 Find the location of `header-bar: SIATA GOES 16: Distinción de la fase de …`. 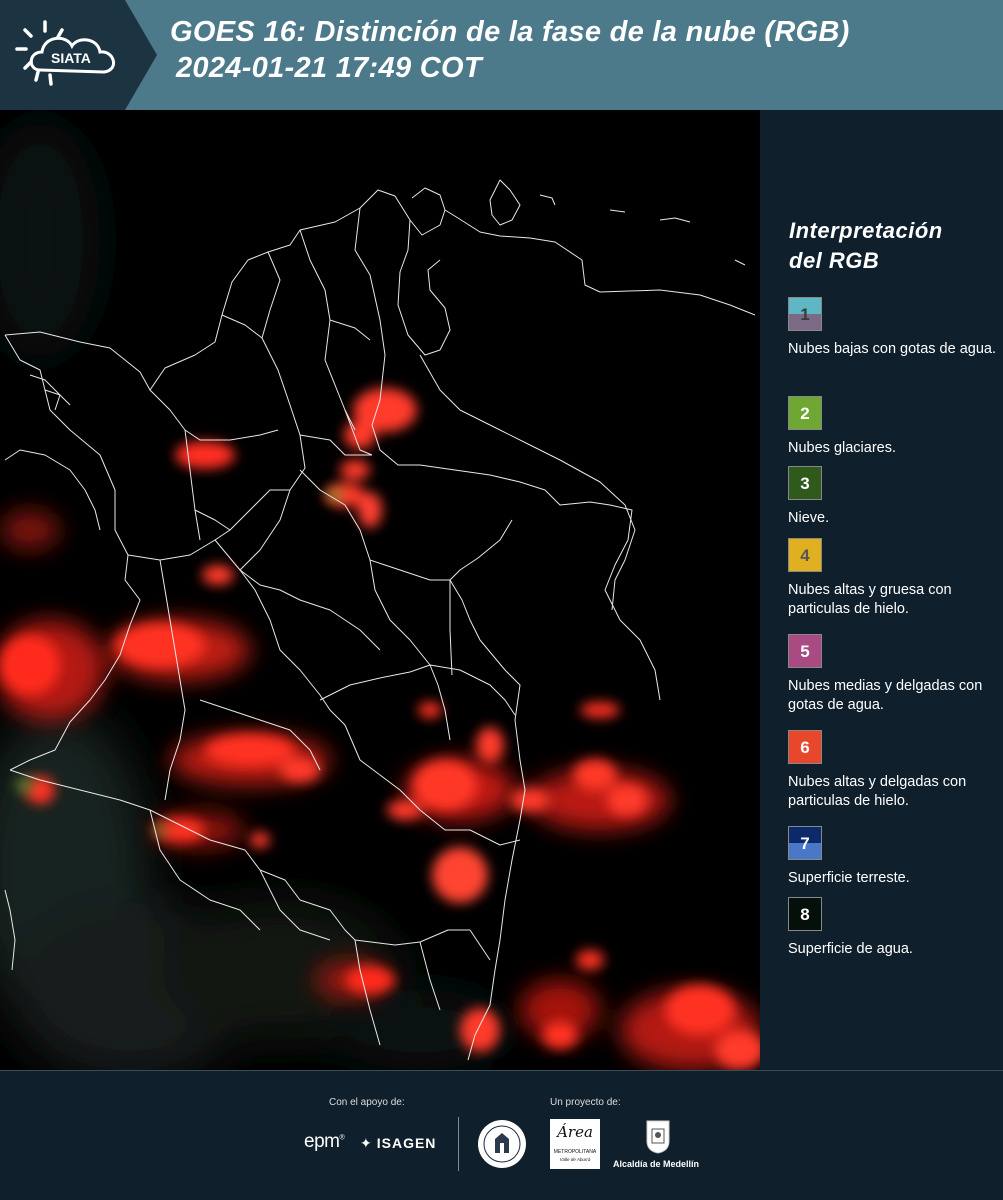

header-bar: SIATA GOES 16: Distinción de la fase de … is located at coordinates (501, 55).